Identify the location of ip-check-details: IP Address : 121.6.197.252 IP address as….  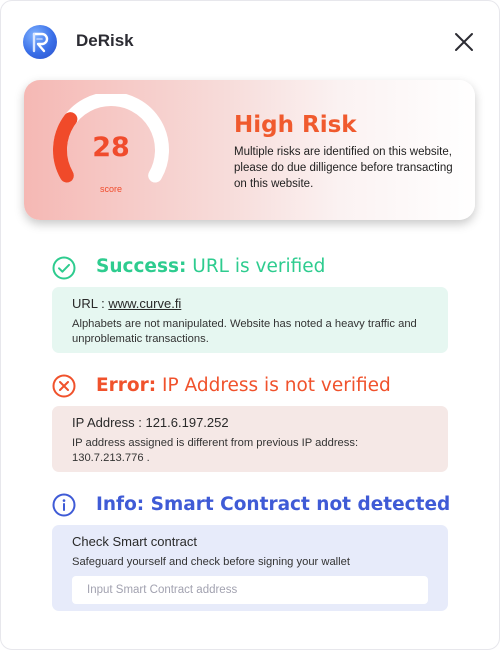
(250, 439).